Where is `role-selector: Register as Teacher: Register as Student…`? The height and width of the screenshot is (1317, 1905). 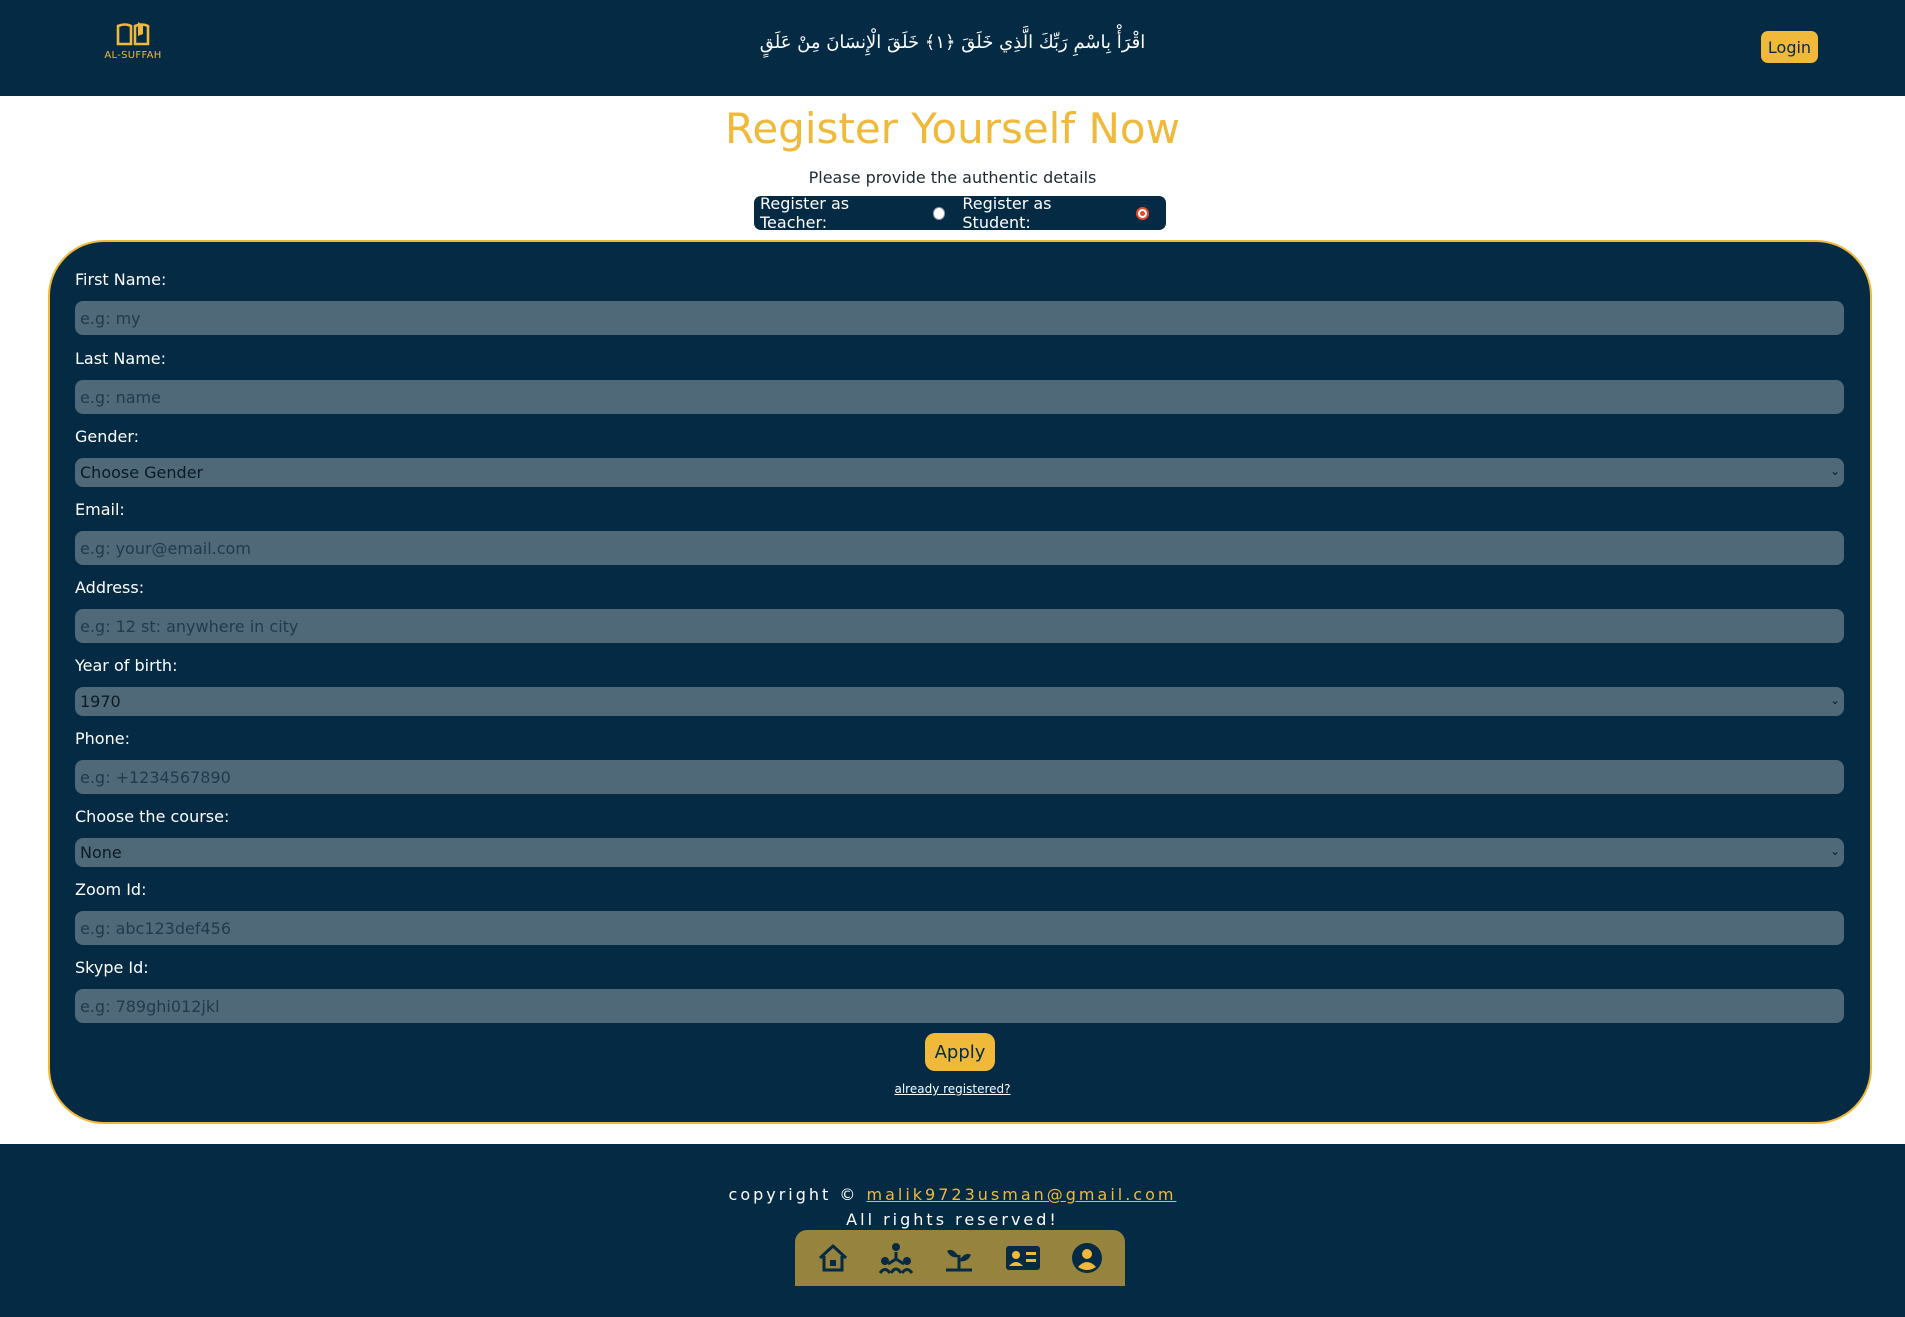 role-selector: Register as Teacher: Register as Student… is located at coordinates (960, 213).